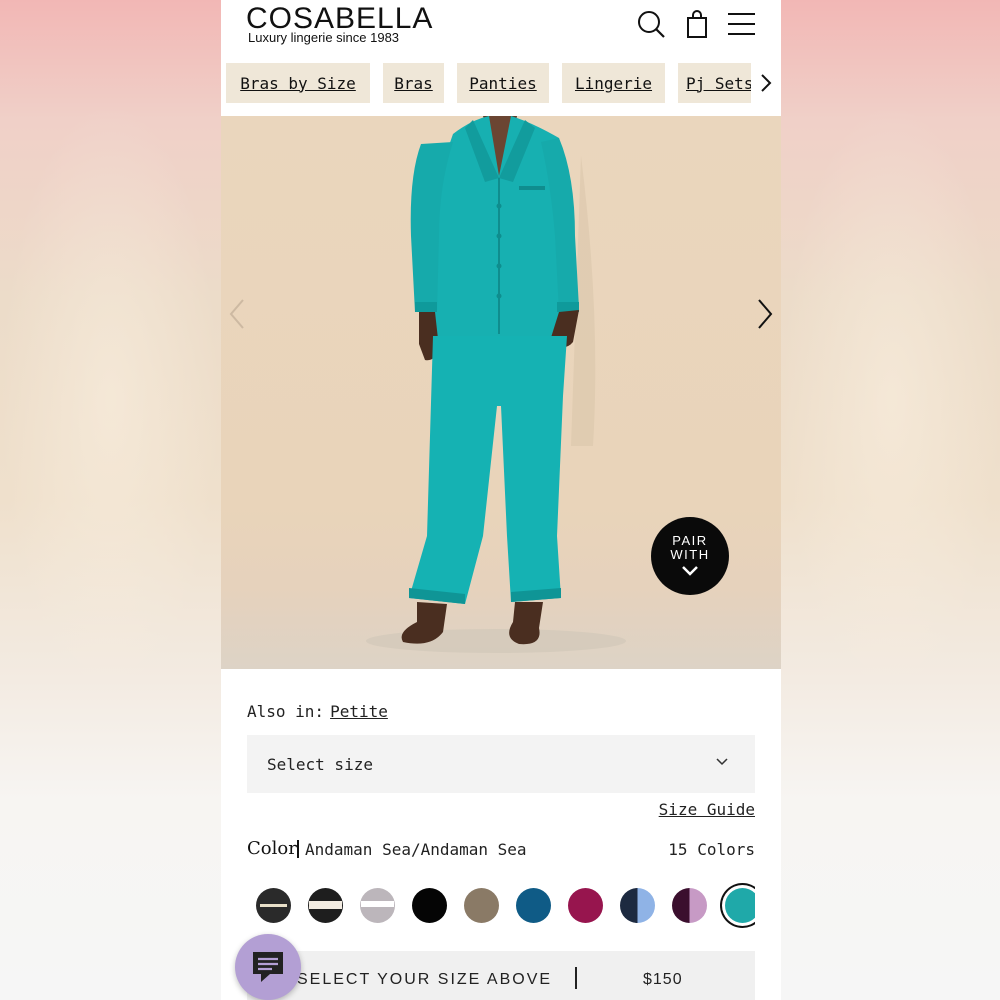 Image resolution: width=1000 pixels, height=1000 pixels. I want to click on also-in: Also in: Petite, so click(317, 711).